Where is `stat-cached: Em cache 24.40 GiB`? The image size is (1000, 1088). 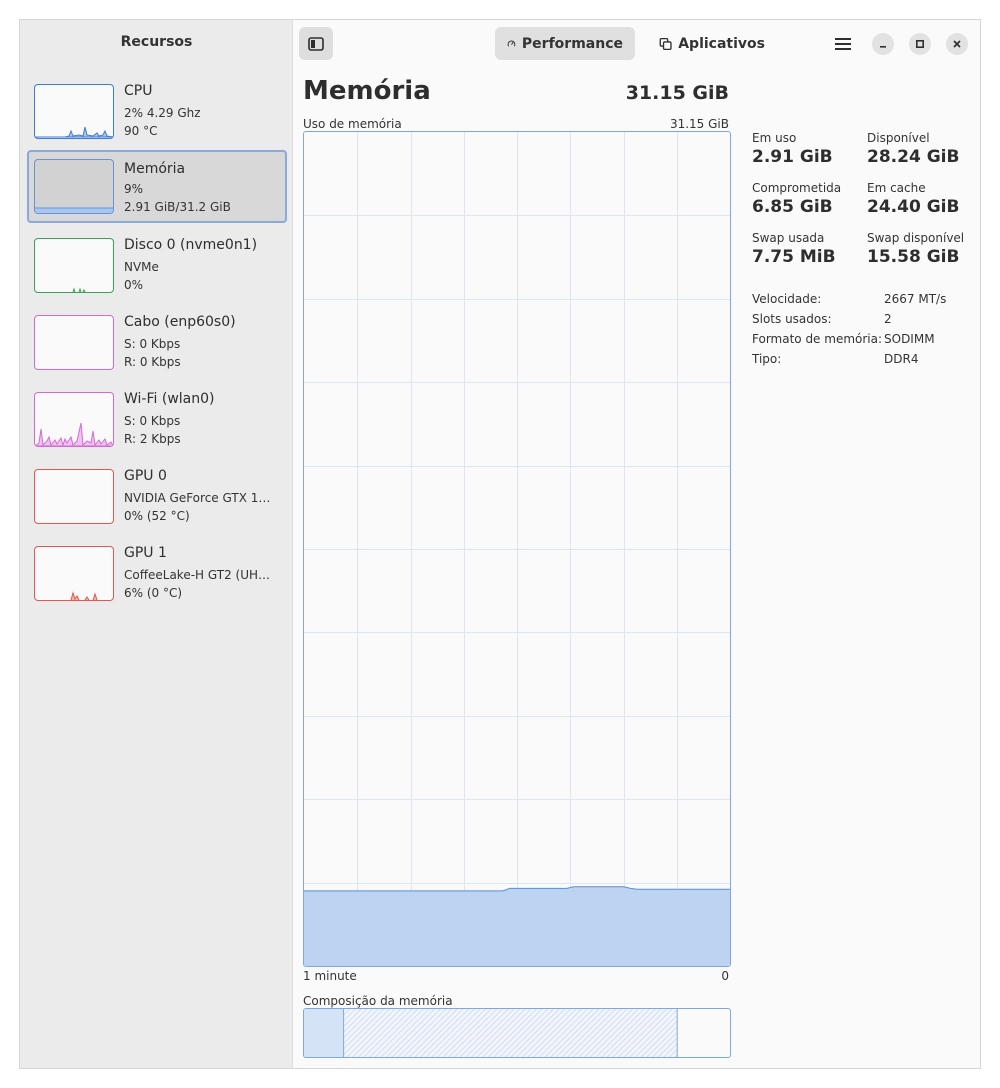
stat-cached: Em cache 24.40 GiB is located at coordinates (913, 199).